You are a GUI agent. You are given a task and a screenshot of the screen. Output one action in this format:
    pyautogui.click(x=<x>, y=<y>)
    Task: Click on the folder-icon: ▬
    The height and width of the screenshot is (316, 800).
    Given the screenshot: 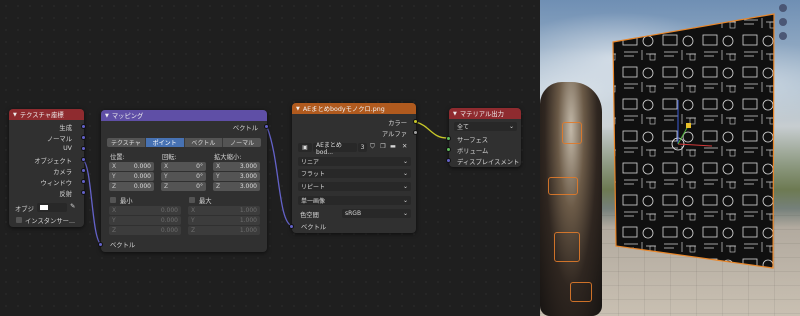 What is the action you would take?
    pyautogui.click(x=393, y=146)
    